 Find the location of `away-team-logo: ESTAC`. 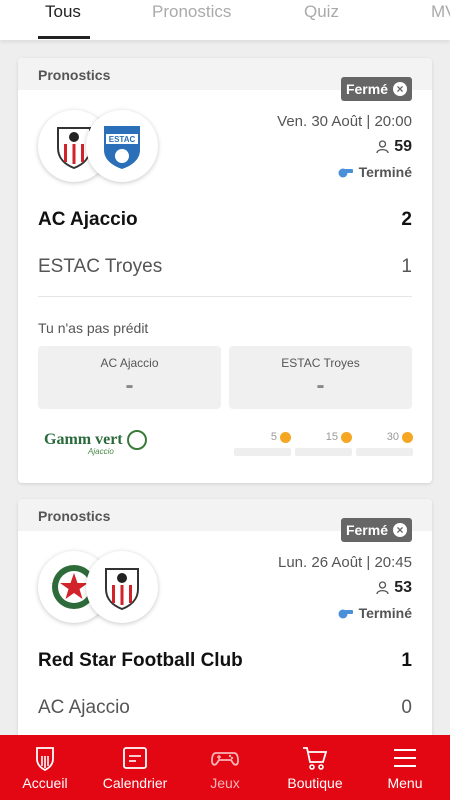

away-team-logo: ESTAC is located at coordinates (122, 146).